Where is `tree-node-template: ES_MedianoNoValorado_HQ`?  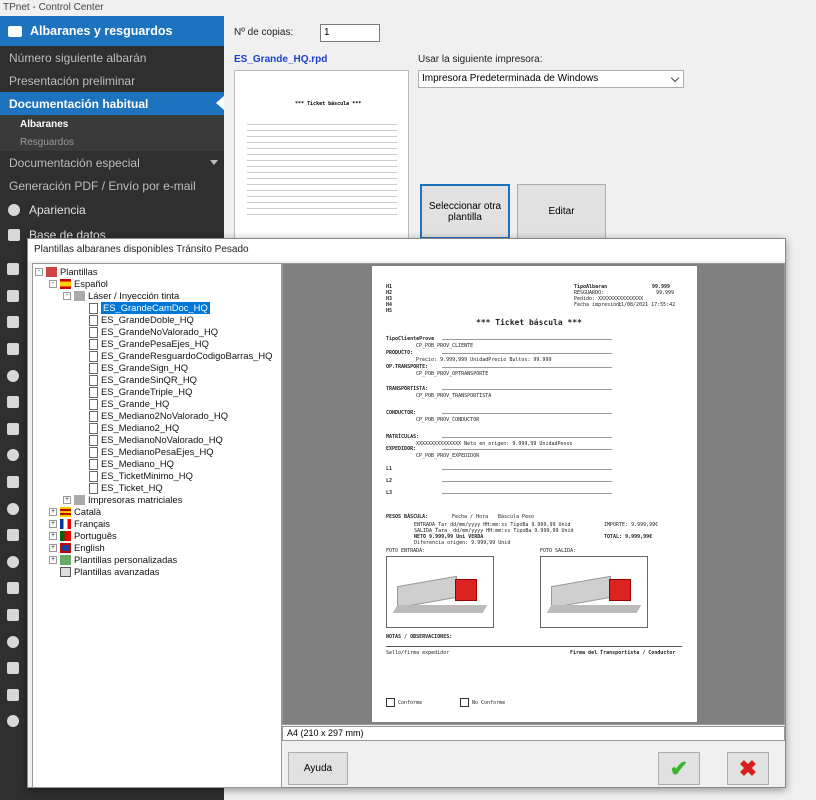 tree-node-template: ES_MedianoNoValorado_HQ is located at coordinates (156, 440).